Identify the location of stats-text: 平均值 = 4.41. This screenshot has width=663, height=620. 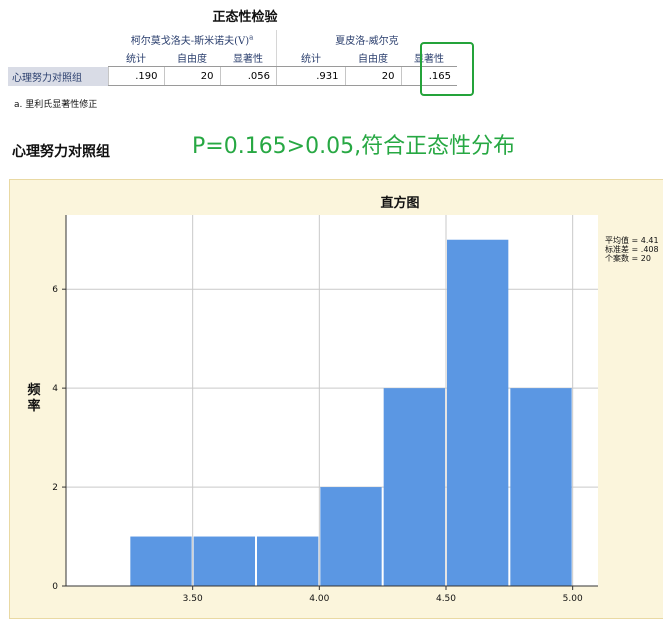
(632, 240).